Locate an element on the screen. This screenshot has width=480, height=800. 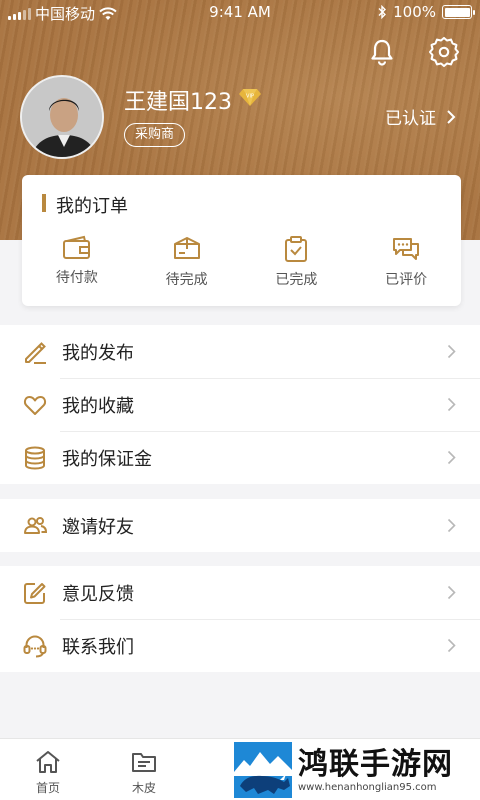
clipboard-check-icon is located at coordinates (296, 249).